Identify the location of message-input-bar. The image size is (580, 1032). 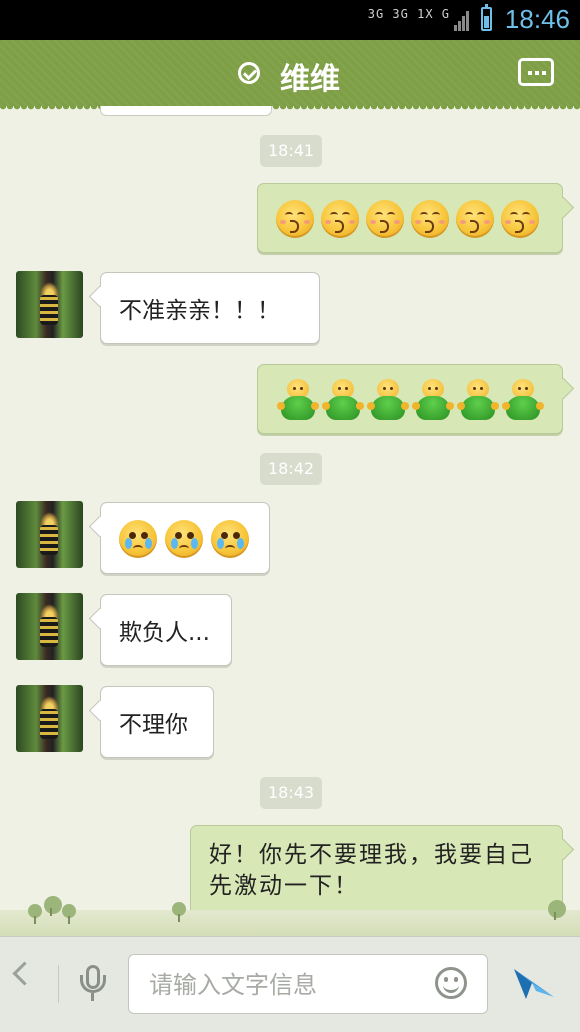
(290, 984).